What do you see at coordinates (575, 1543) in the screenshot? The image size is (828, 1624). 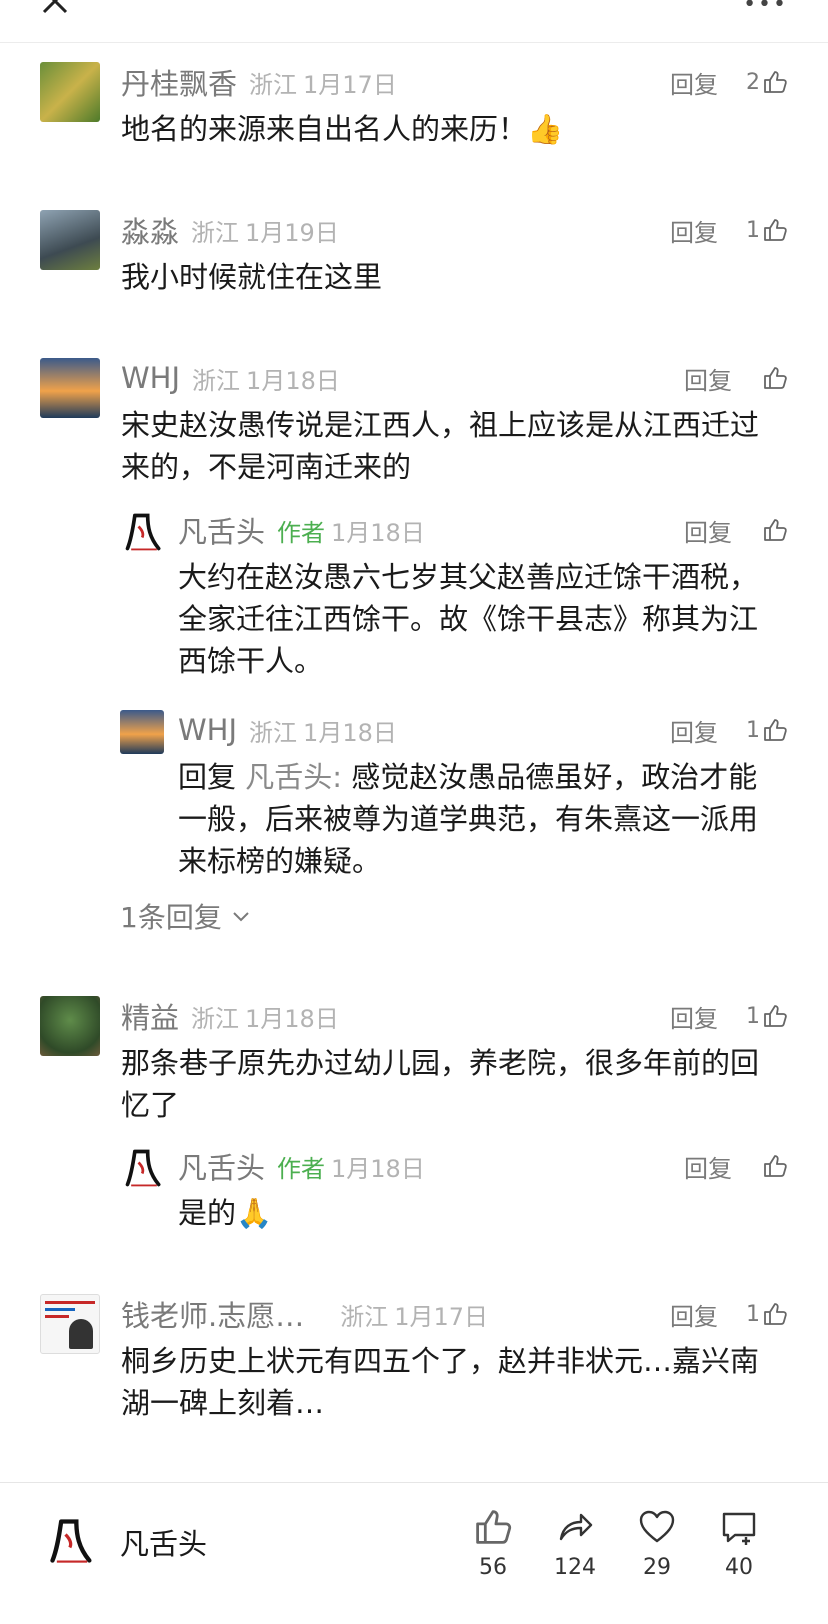 I see `share-button: 124` at bounding box center [575, 1543].